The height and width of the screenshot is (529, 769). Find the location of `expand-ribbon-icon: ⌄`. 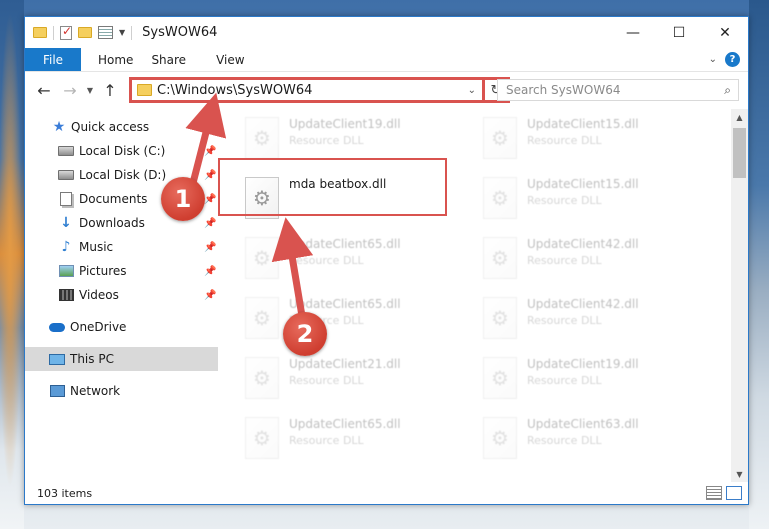

expand-ribbon-icon: ⌄ is located at coordinates (713, 59).